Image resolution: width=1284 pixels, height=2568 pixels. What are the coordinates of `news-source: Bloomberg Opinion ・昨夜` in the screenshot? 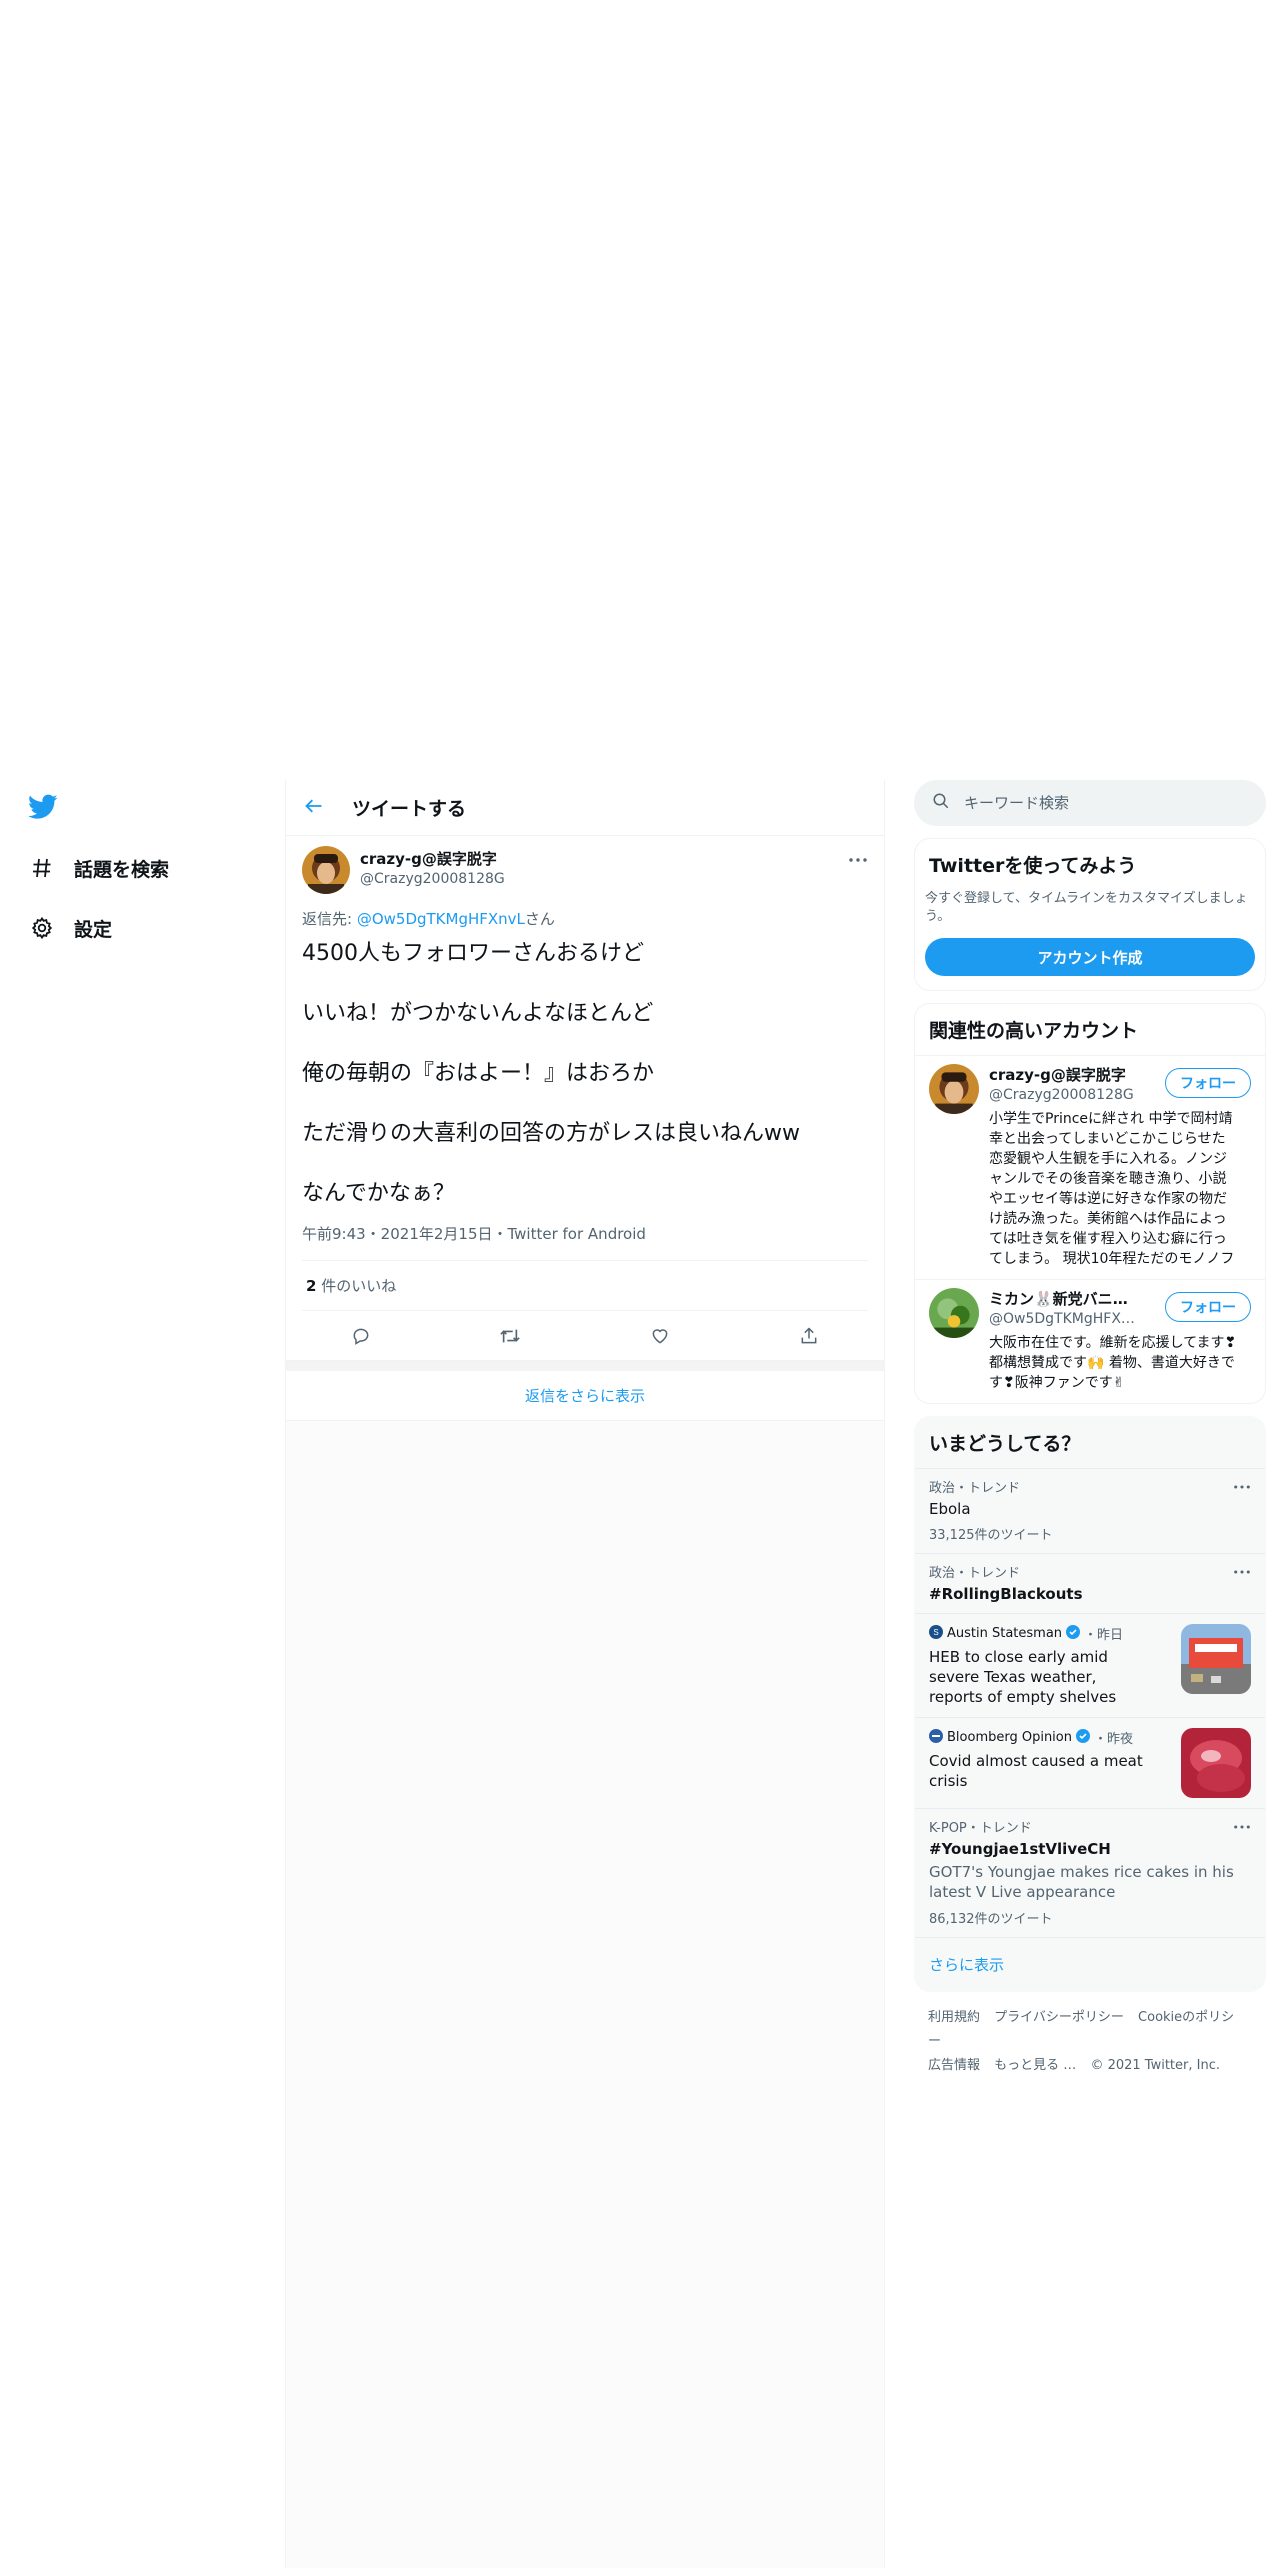 It's located at (1050, 1737).